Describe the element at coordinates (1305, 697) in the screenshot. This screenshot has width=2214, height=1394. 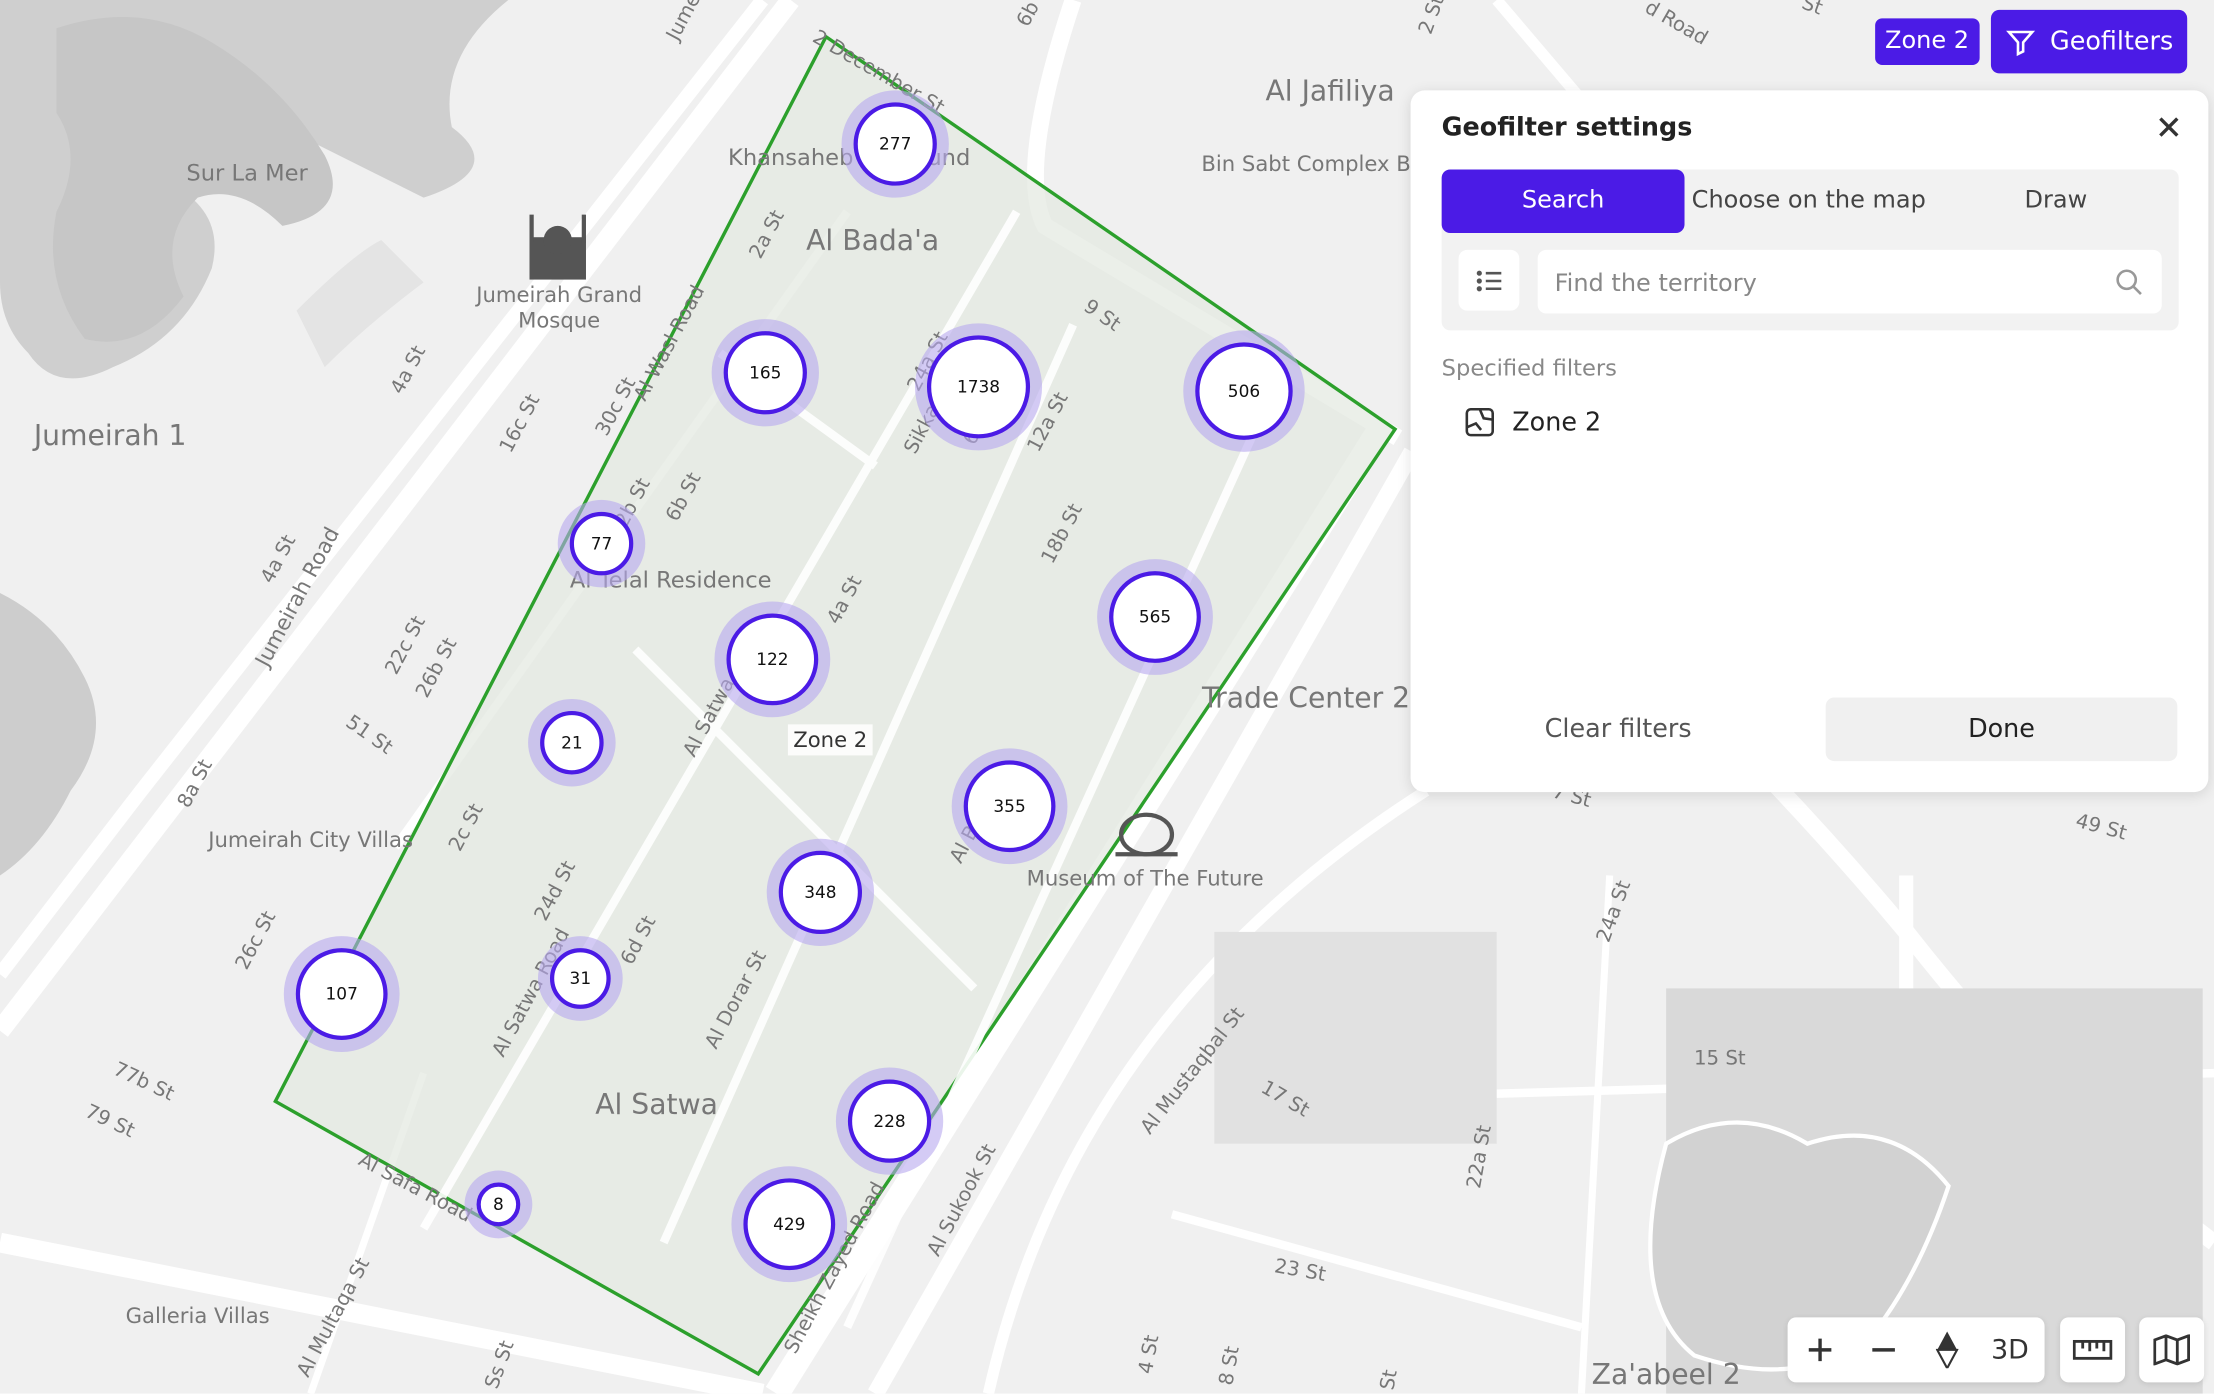
I see `map-label-district: Trade Center 2` at that location.